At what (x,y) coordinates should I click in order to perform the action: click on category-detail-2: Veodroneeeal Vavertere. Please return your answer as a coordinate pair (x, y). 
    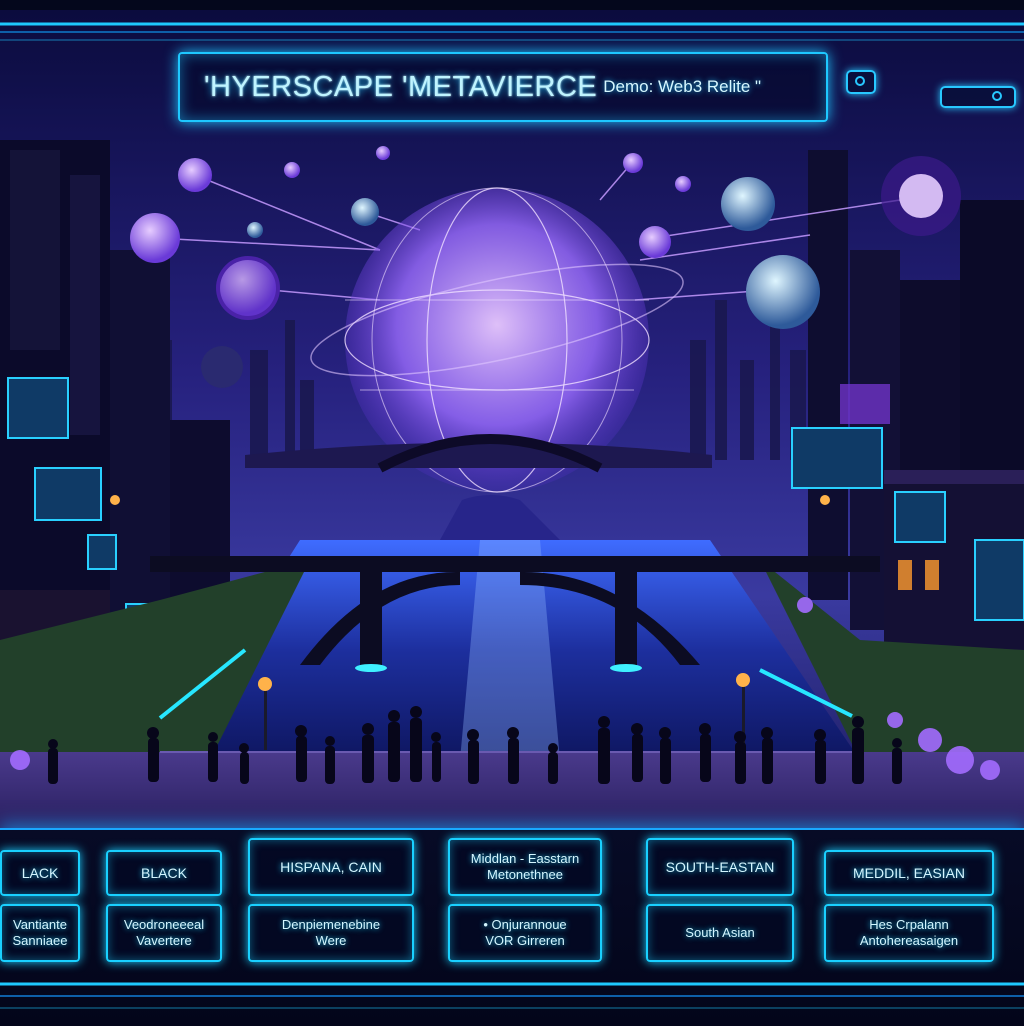
    Looking at the image, I should click on (164, 933).